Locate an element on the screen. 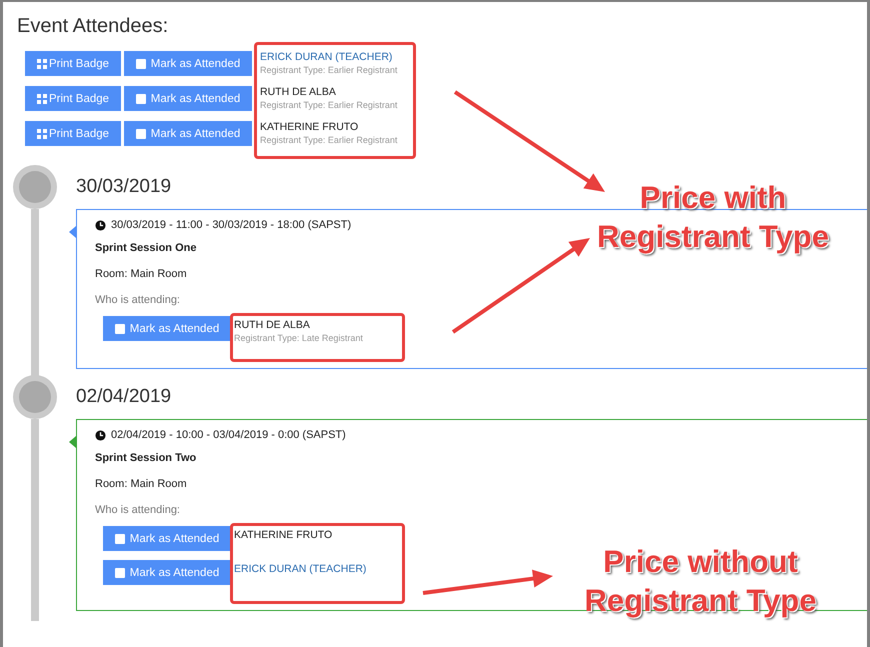 The image size is (870, 647). session-time: 30/03/2019 - 11:00 - 30/03/2019 - 18:00 (SAPST) is located at coordinates (231, 225).